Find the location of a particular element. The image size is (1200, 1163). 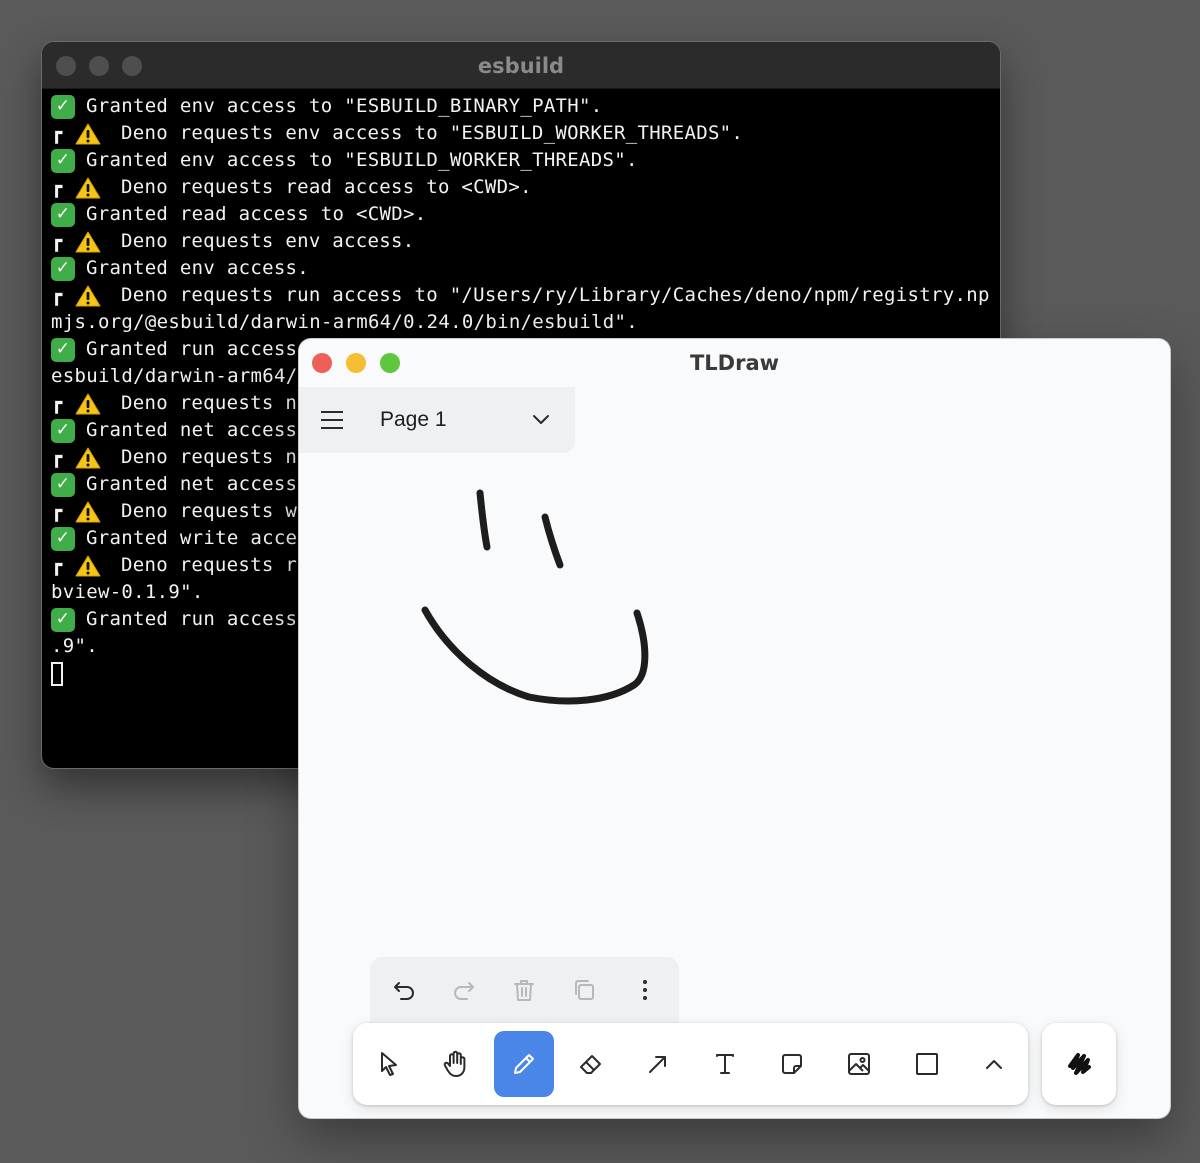

terminal-titlebar: esbuild is located at coordinates (521, 65).